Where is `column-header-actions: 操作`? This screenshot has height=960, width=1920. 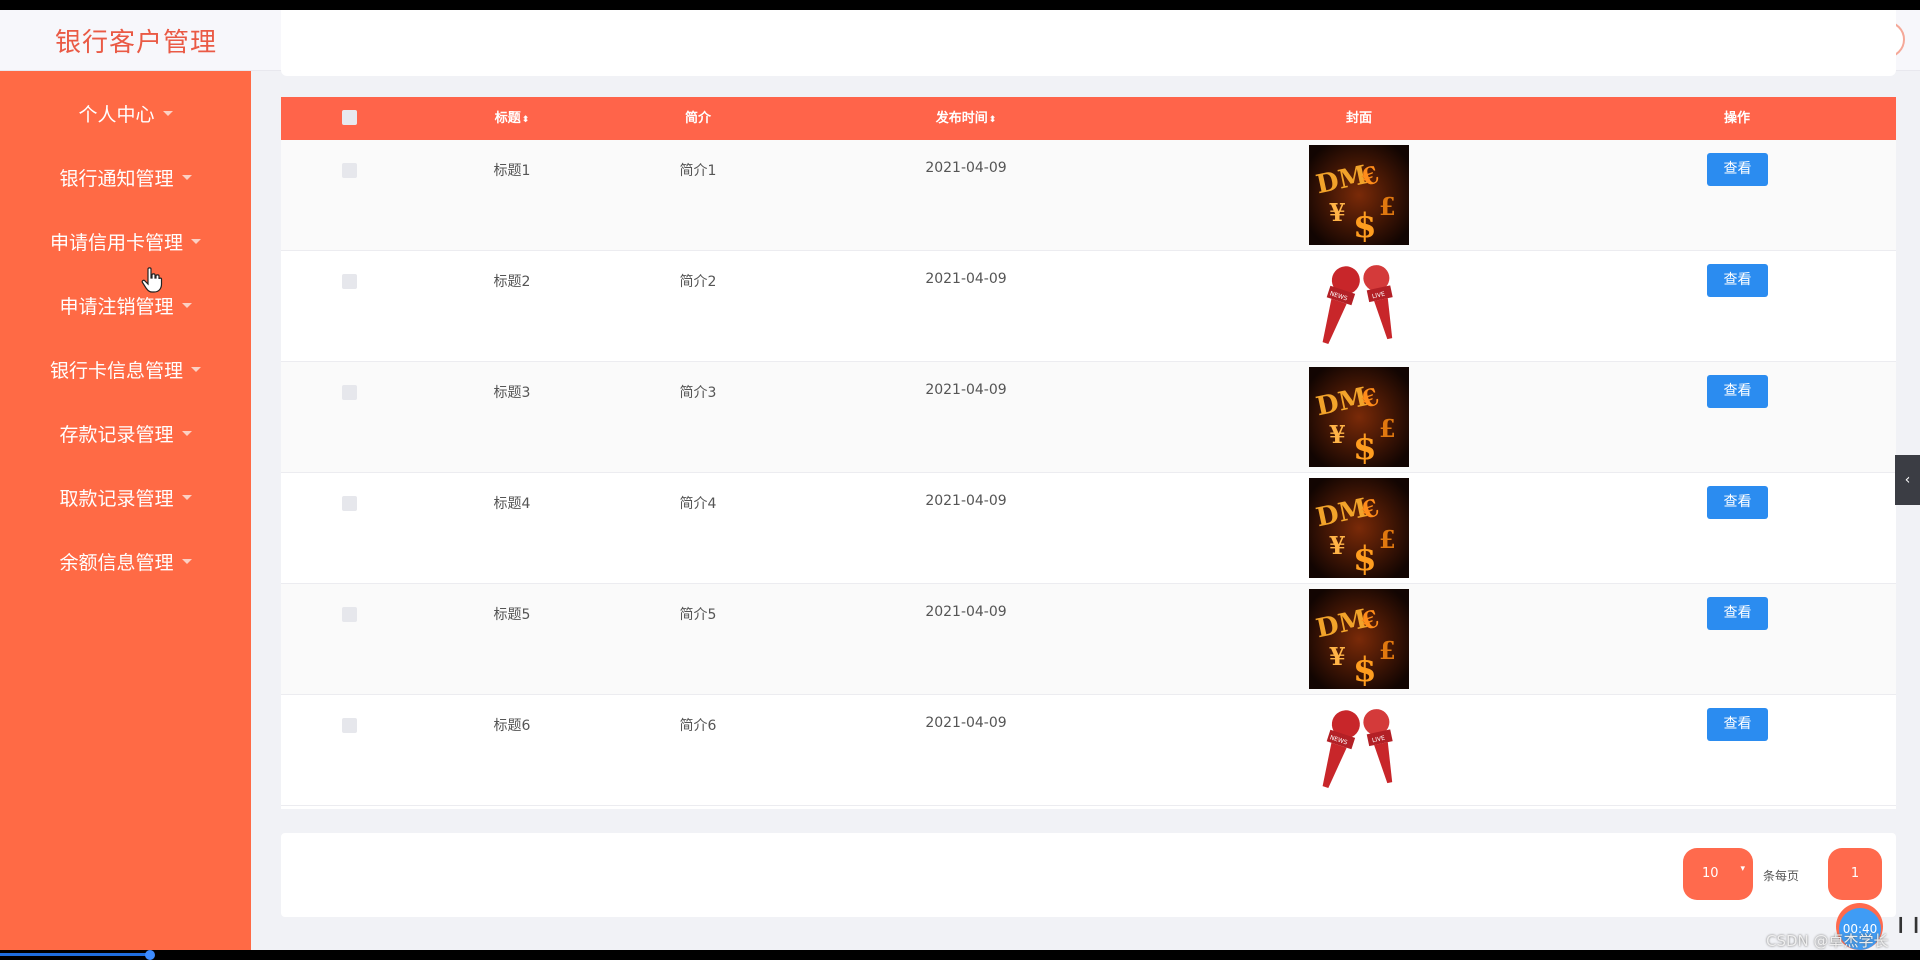 column-header-actions: 操作 is located at coordinates (1737, 118).